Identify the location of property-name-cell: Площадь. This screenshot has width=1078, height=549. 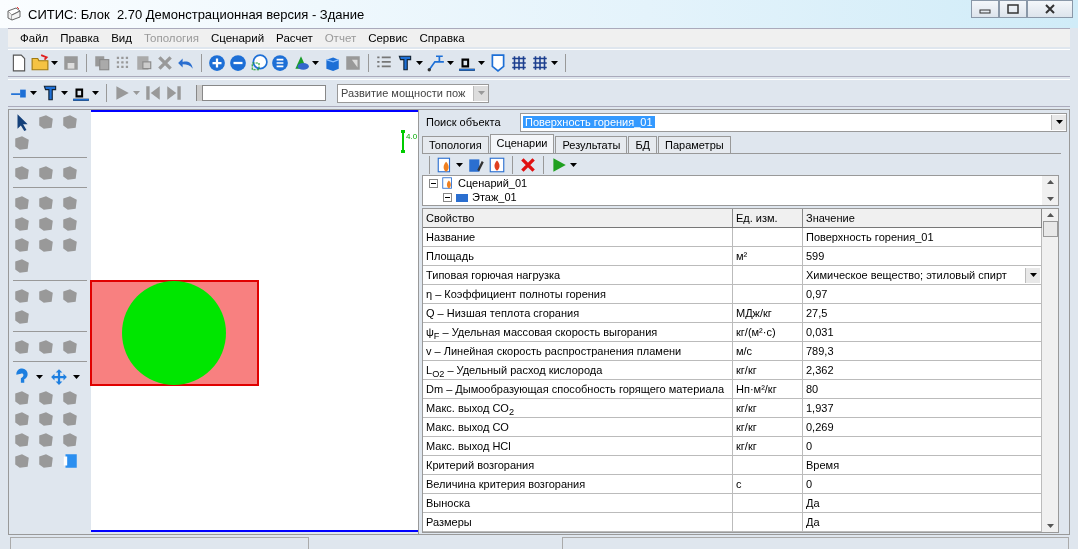
(578, 256).